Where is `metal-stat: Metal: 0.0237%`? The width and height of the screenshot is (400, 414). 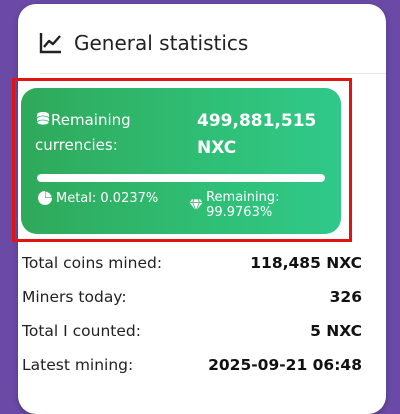 metal-stat: Metal: 0.0237% is located at coordinates (97, 198).